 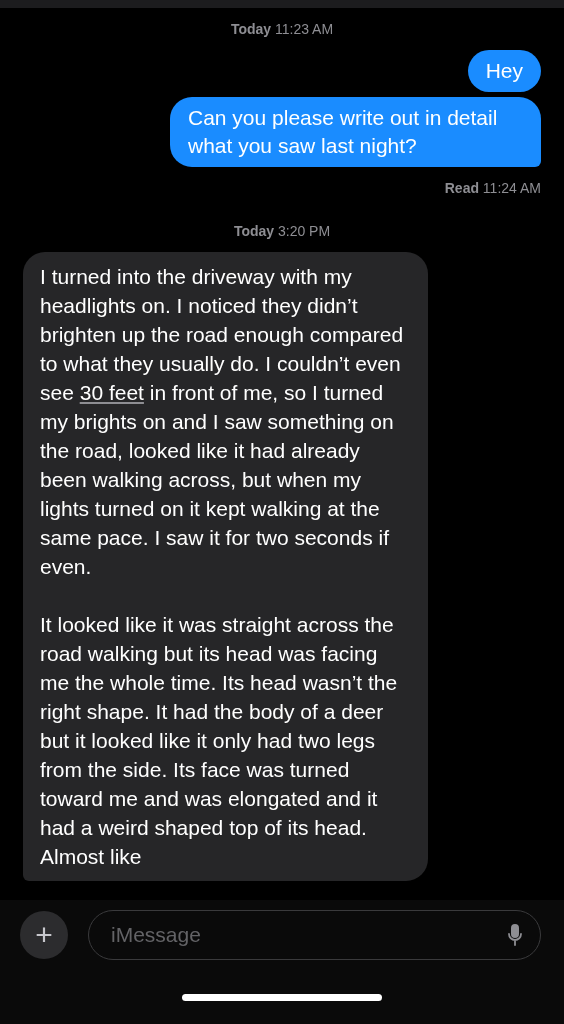 What do you see at coordinates (504, 71) in the screenshot?
I see `sent-message-bubble: Hey` at bounding box center [504, 71].